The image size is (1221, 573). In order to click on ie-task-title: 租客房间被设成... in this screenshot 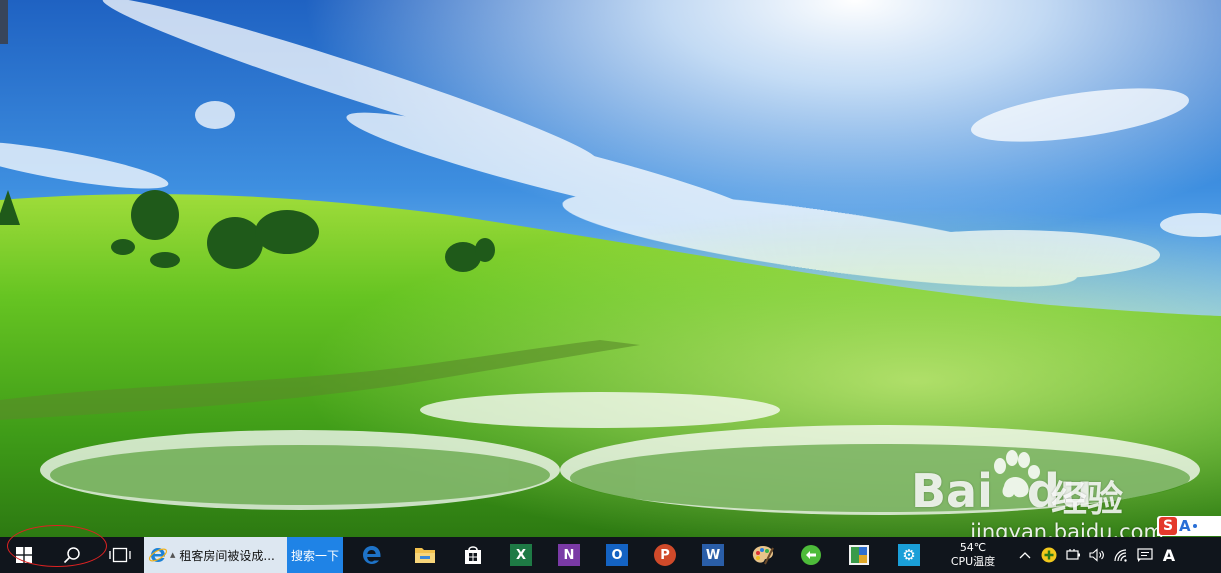, I will do `click(227, 555)`.